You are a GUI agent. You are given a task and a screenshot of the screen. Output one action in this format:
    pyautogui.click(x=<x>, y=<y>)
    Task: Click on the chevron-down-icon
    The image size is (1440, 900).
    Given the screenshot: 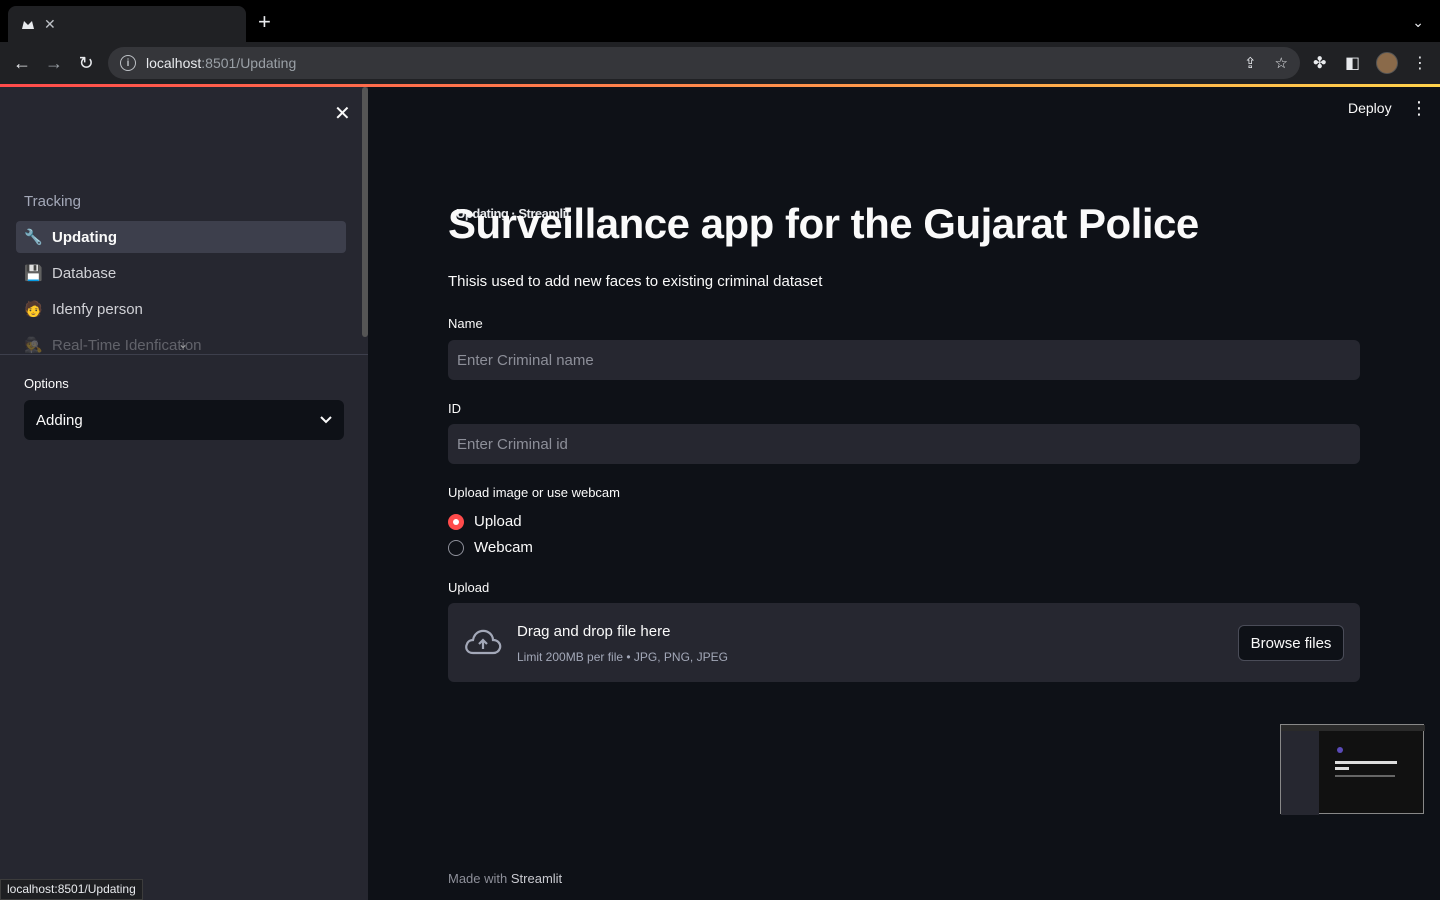 What is the action you would take?
    pyautogui.click(x=326, y=420)
    